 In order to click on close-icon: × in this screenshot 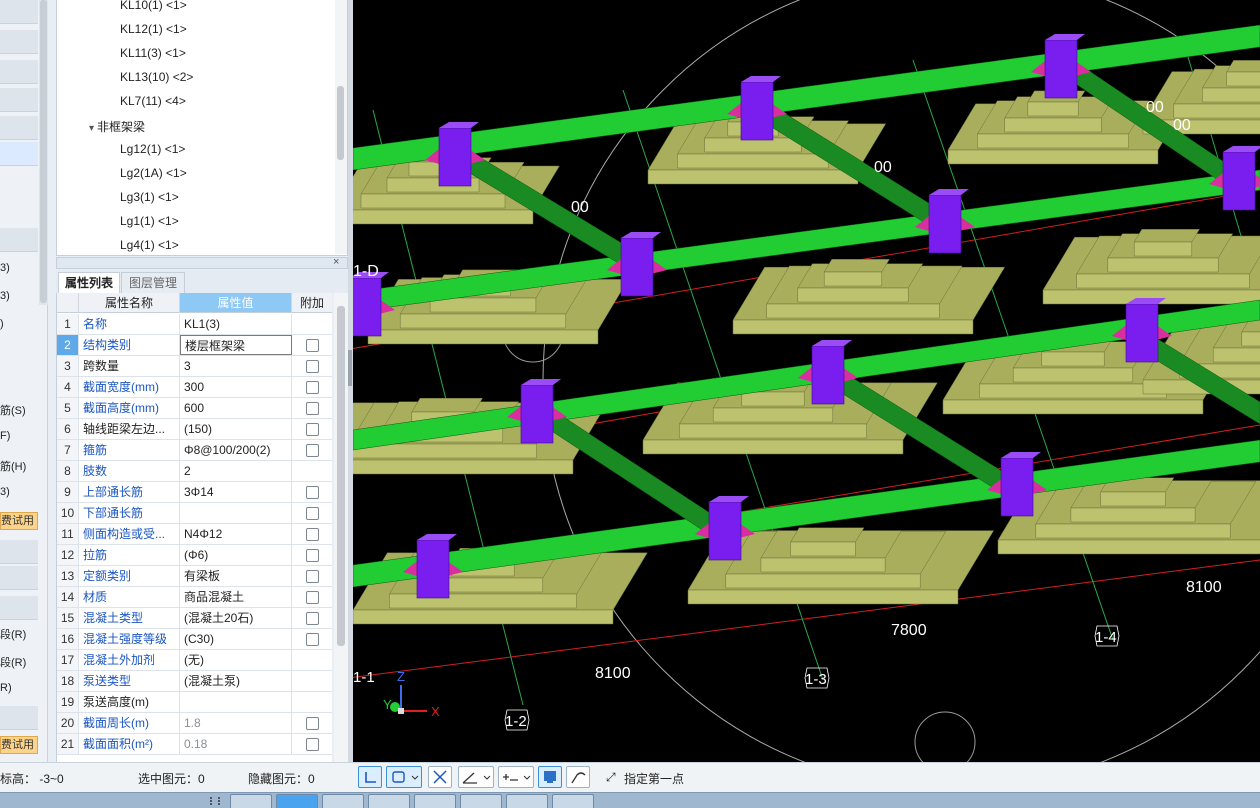, I will do `click(336, 262)`.